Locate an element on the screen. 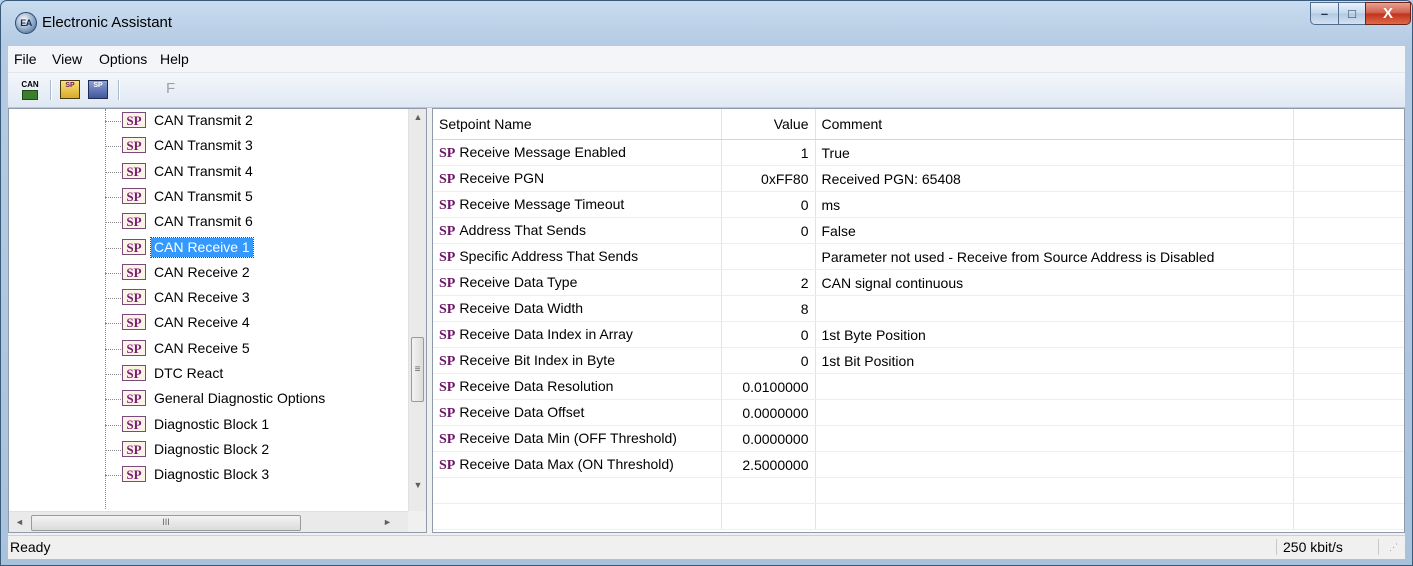 The image size is (1413, 566). setpoint-name-cell: SP Receive Data Width is located at coordinates (577, 308).